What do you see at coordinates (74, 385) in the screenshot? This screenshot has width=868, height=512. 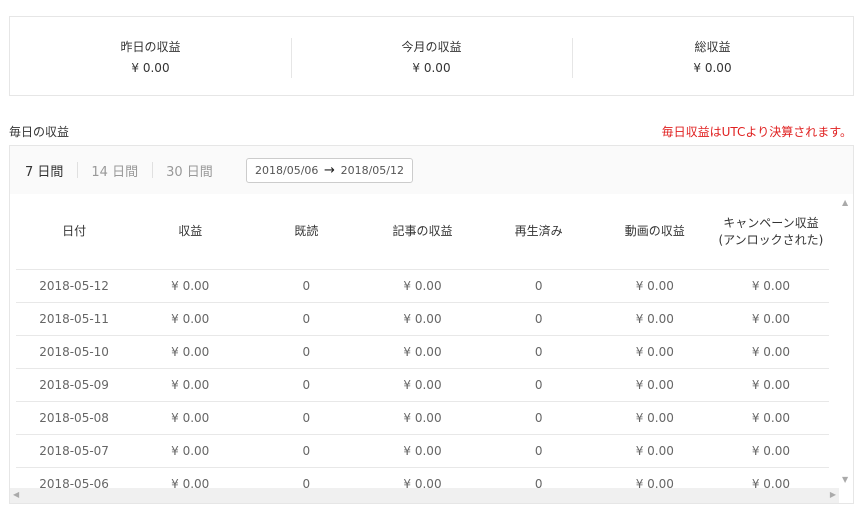 I see `table-cell: 2018-05-09` at bounding box center [74, 385].